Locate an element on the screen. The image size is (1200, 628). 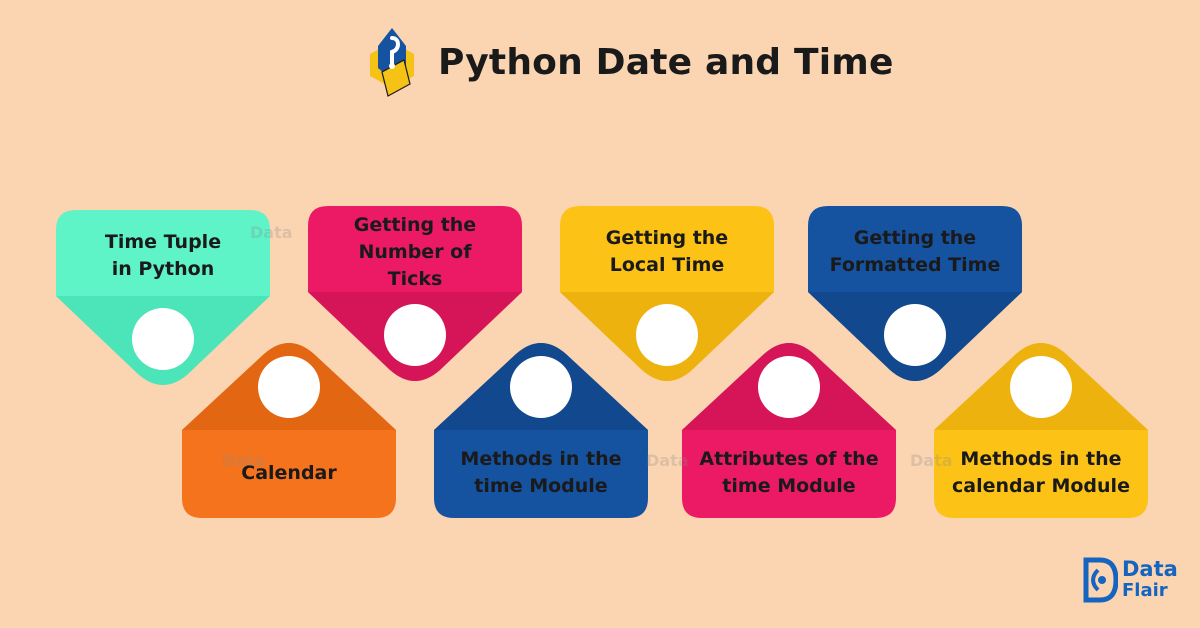
card-label-line: Attributes of the is located at coordinates (789, 459).